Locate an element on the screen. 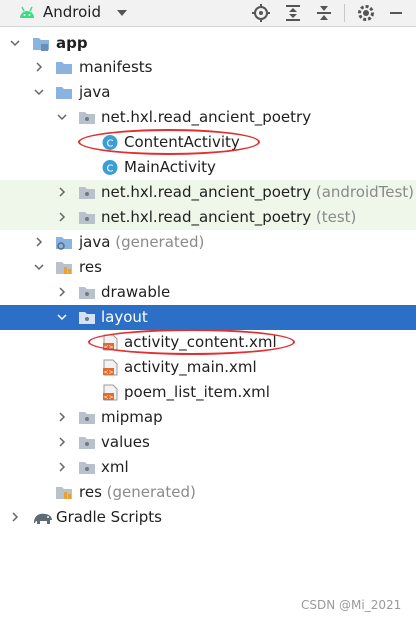 Image resolution: width=416 pixels, height=621 pixels. tree-row-app: app is located at coordinates (208, 43).